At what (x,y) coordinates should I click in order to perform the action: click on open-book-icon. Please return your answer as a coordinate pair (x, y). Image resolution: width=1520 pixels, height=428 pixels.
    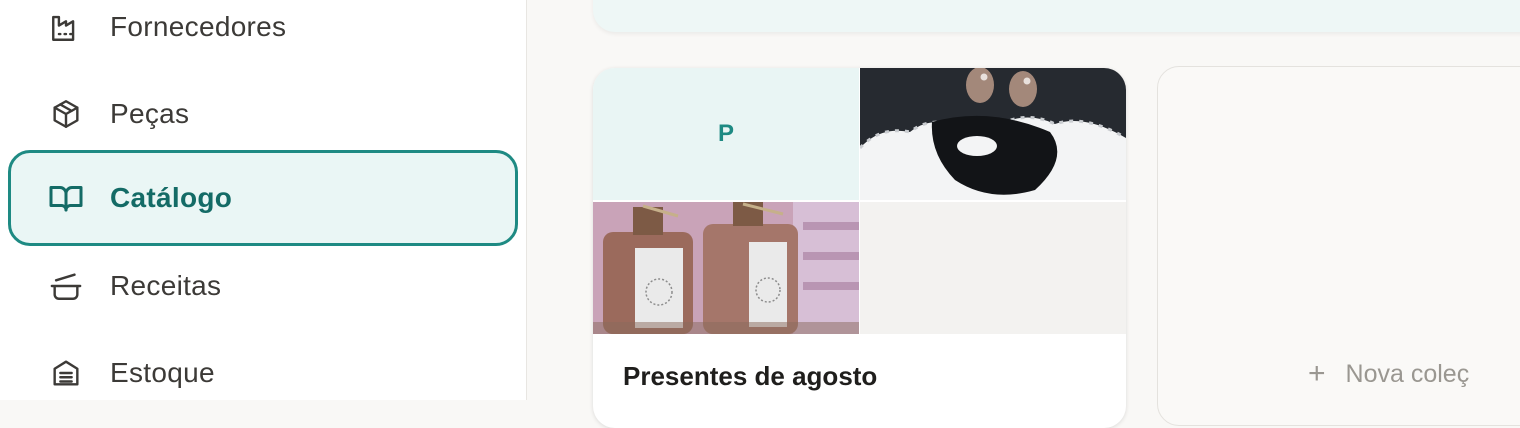
    Looking at the image, I should click on (66, 198).